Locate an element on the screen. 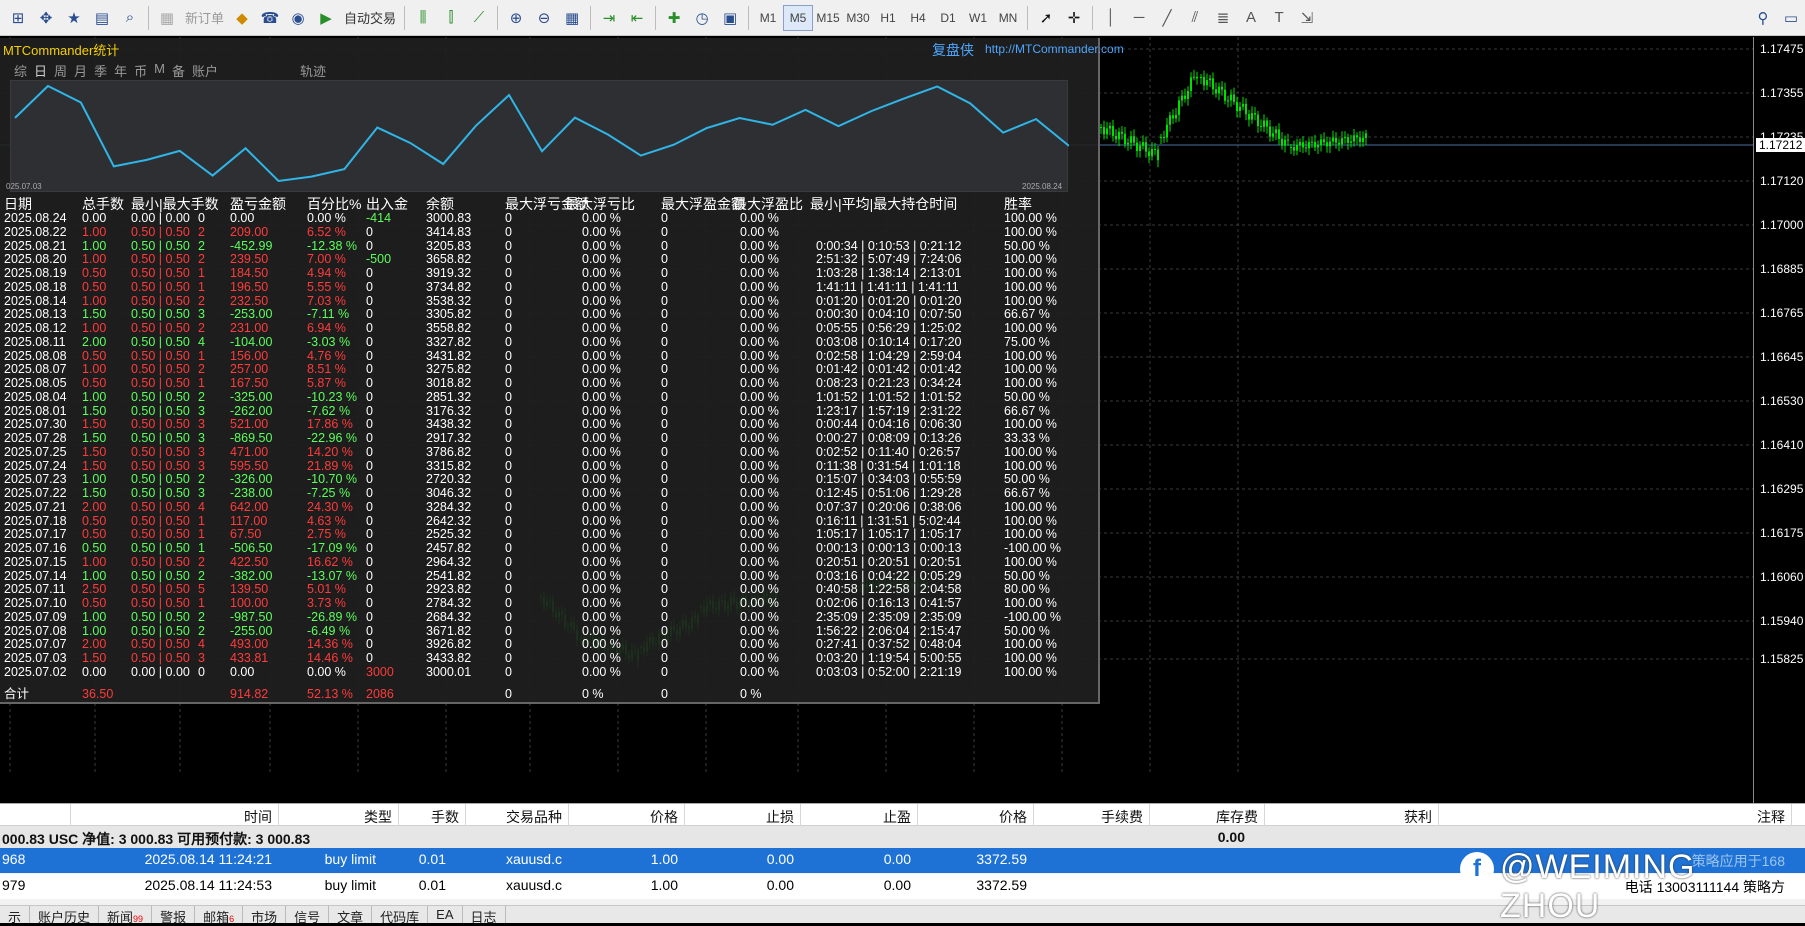  tab-period-7: M is located at coordinates (159, 71).